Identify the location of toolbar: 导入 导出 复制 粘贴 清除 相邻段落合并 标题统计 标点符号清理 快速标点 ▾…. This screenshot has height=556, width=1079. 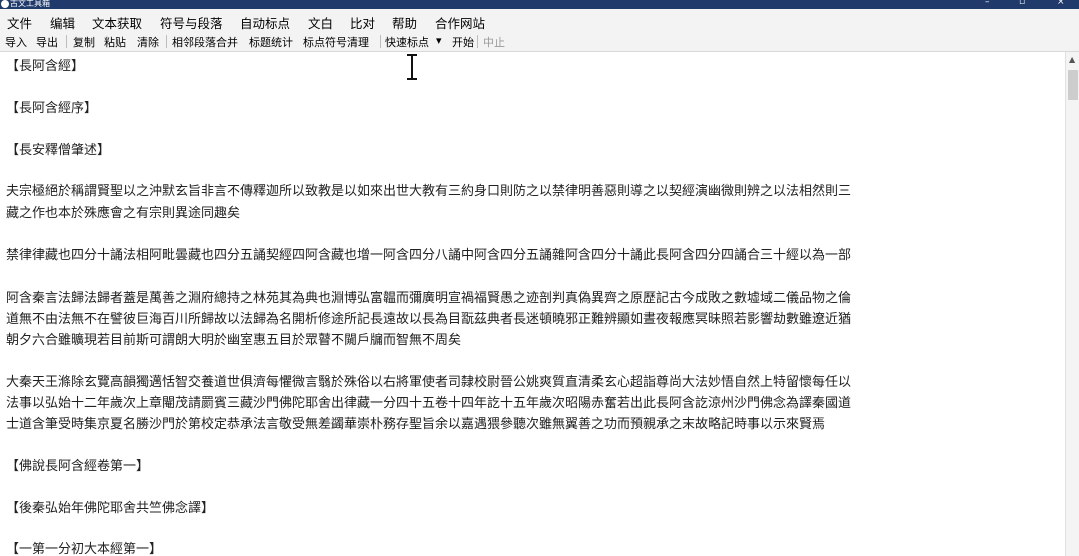
(539, 41).